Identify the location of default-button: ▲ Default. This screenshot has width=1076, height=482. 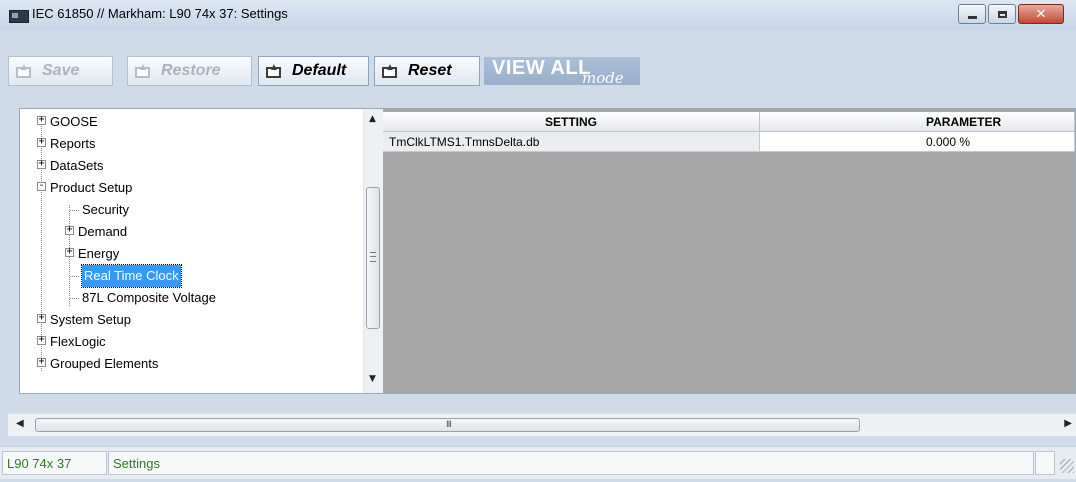
(313, 71).